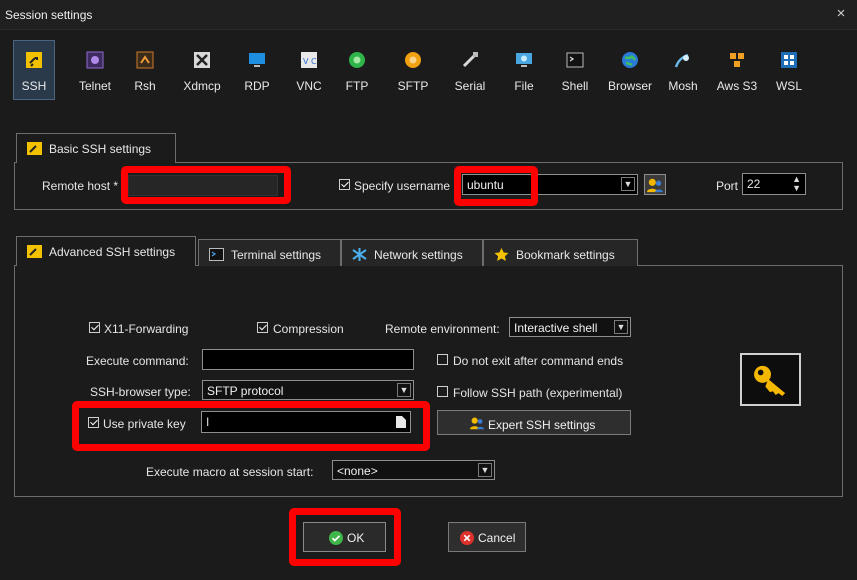 This screenshot has height=580, width=857. Describe the element at coordinates (413, 60) in the screenshot. I see `sftp-icon` at that location.